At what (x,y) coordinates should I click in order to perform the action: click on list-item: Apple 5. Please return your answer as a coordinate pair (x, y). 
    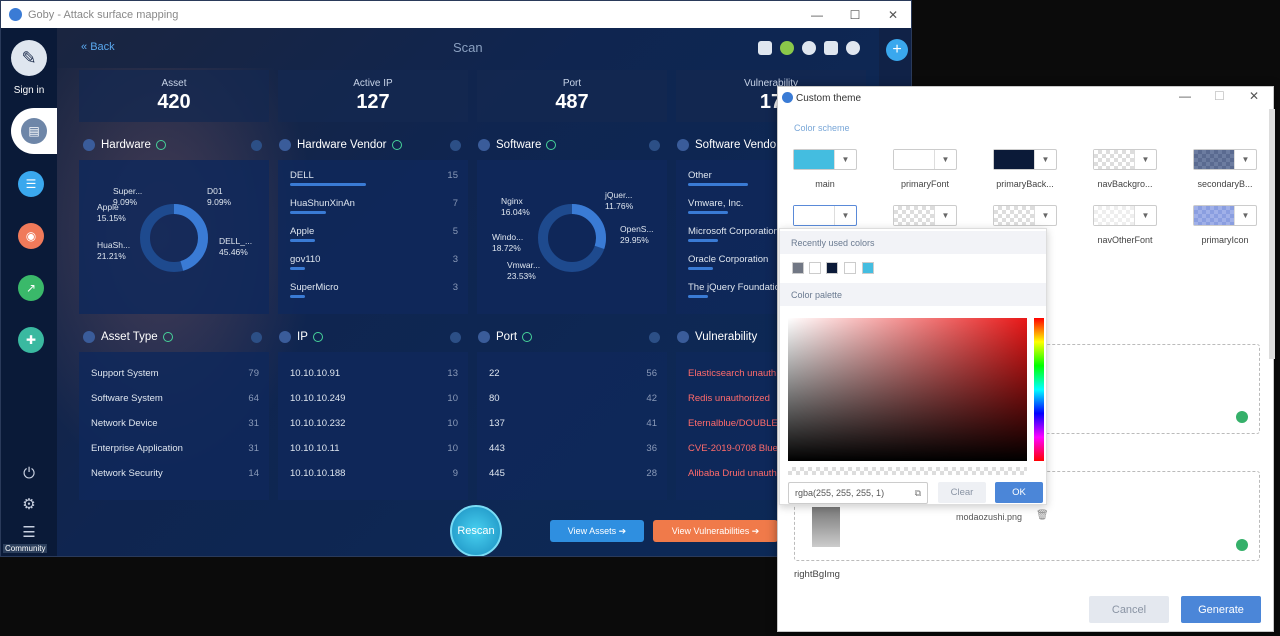
    Looking at the image, I should click on (374, 236).